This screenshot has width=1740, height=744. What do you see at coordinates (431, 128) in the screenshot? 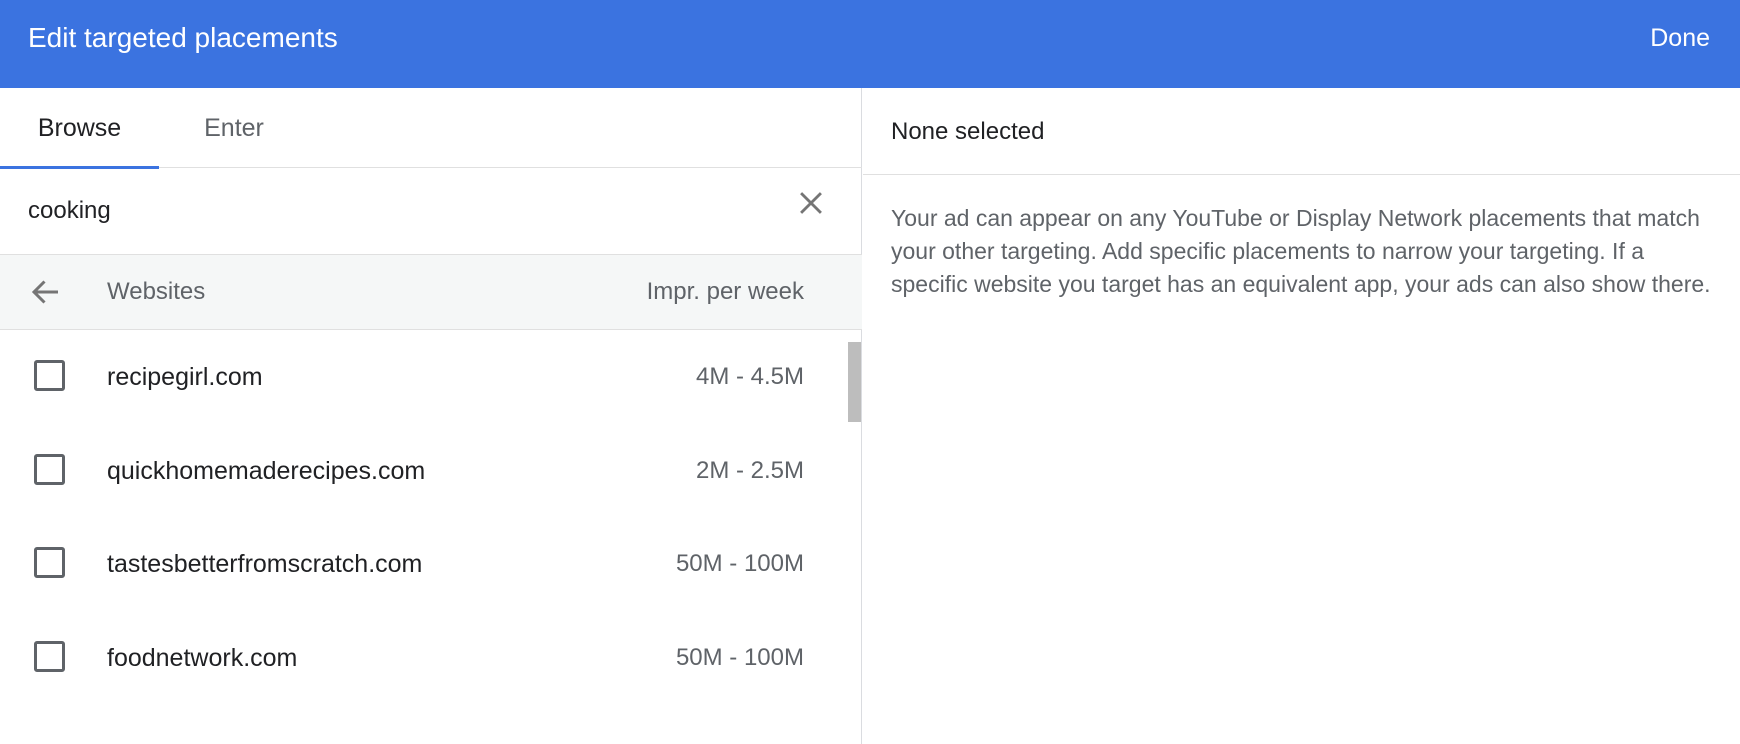
I see `tab-bar: Browse Enter` at bounding box center [431, 128].